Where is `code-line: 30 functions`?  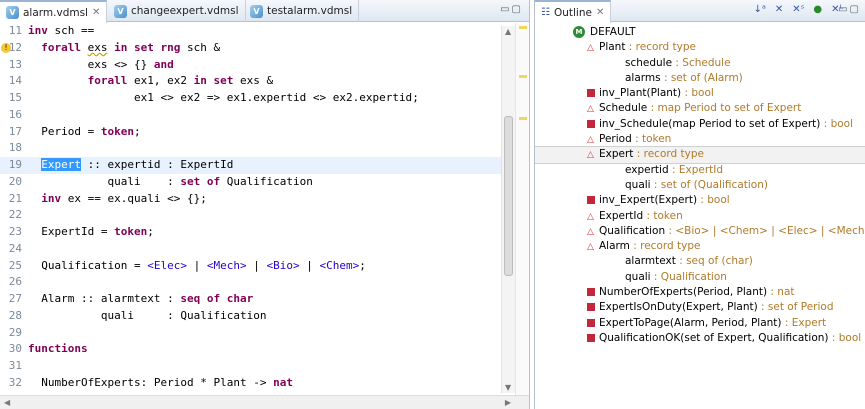
code-line: 30 functions is located at coordinates (264, 349).